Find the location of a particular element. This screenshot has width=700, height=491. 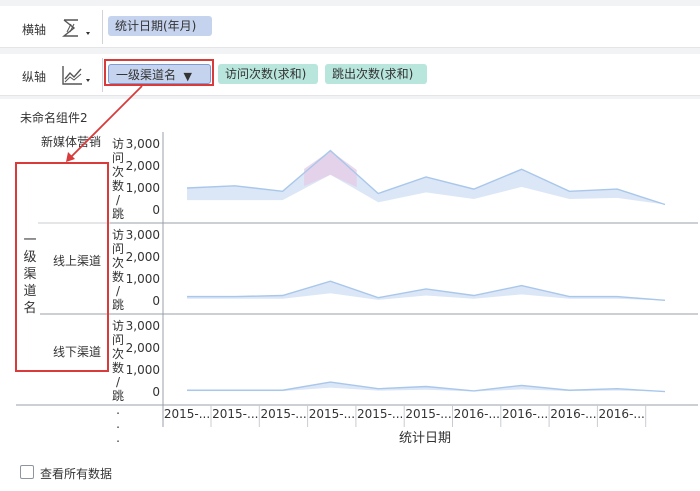

annotation-arrow is located at coordinates (104, 123).